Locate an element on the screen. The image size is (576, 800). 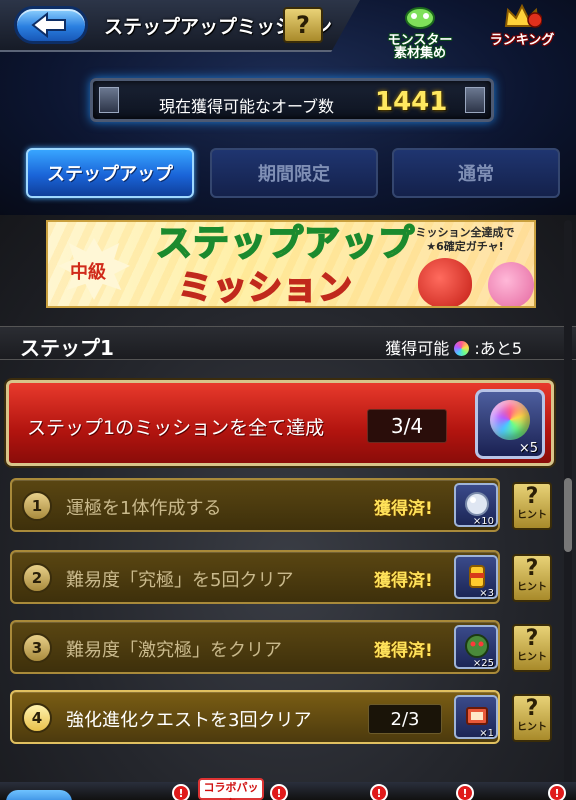
hint-button-2: ? ヒント is located at coordinates (532, 578).